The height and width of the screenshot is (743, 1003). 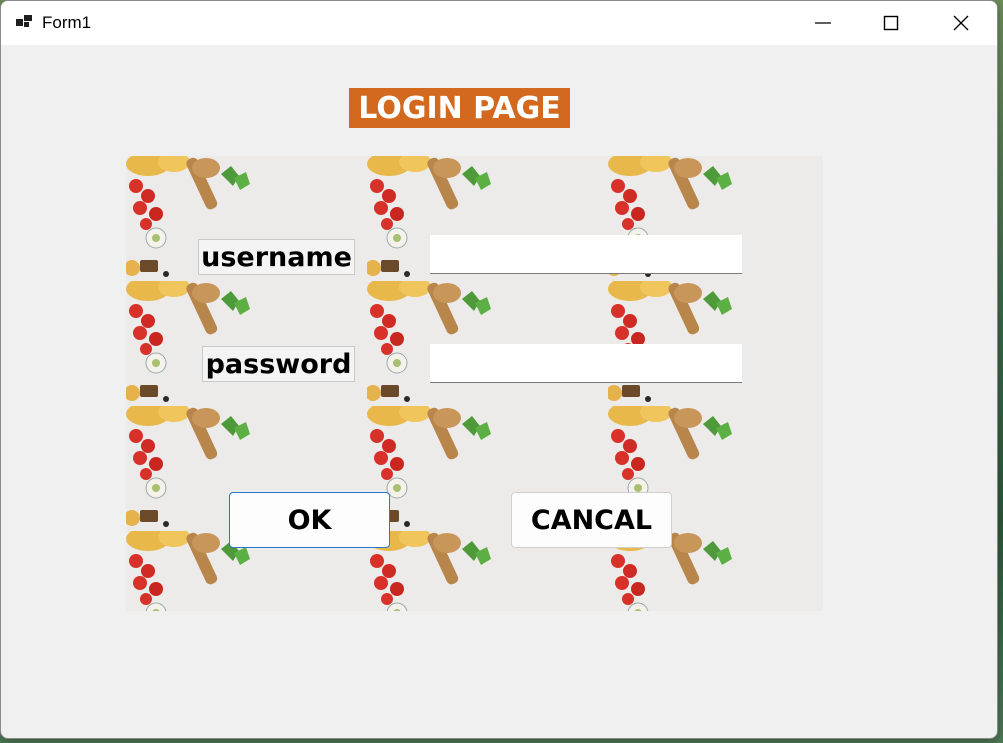 I want to click on app-icon, so click(x=24, y=21).